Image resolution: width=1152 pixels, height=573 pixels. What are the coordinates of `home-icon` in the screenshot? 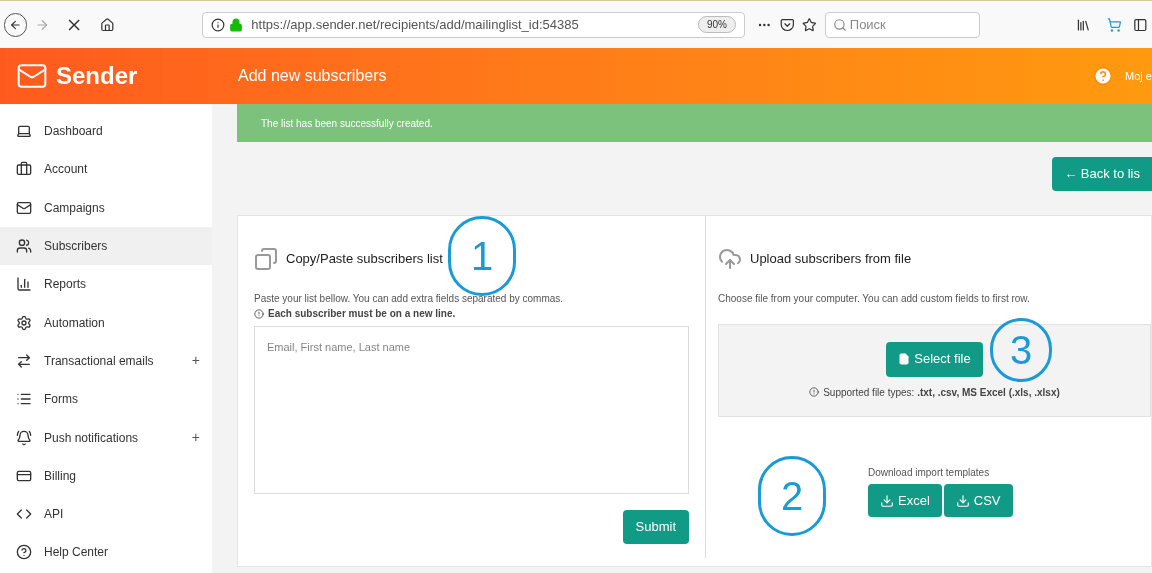 It's located at (107, 24).